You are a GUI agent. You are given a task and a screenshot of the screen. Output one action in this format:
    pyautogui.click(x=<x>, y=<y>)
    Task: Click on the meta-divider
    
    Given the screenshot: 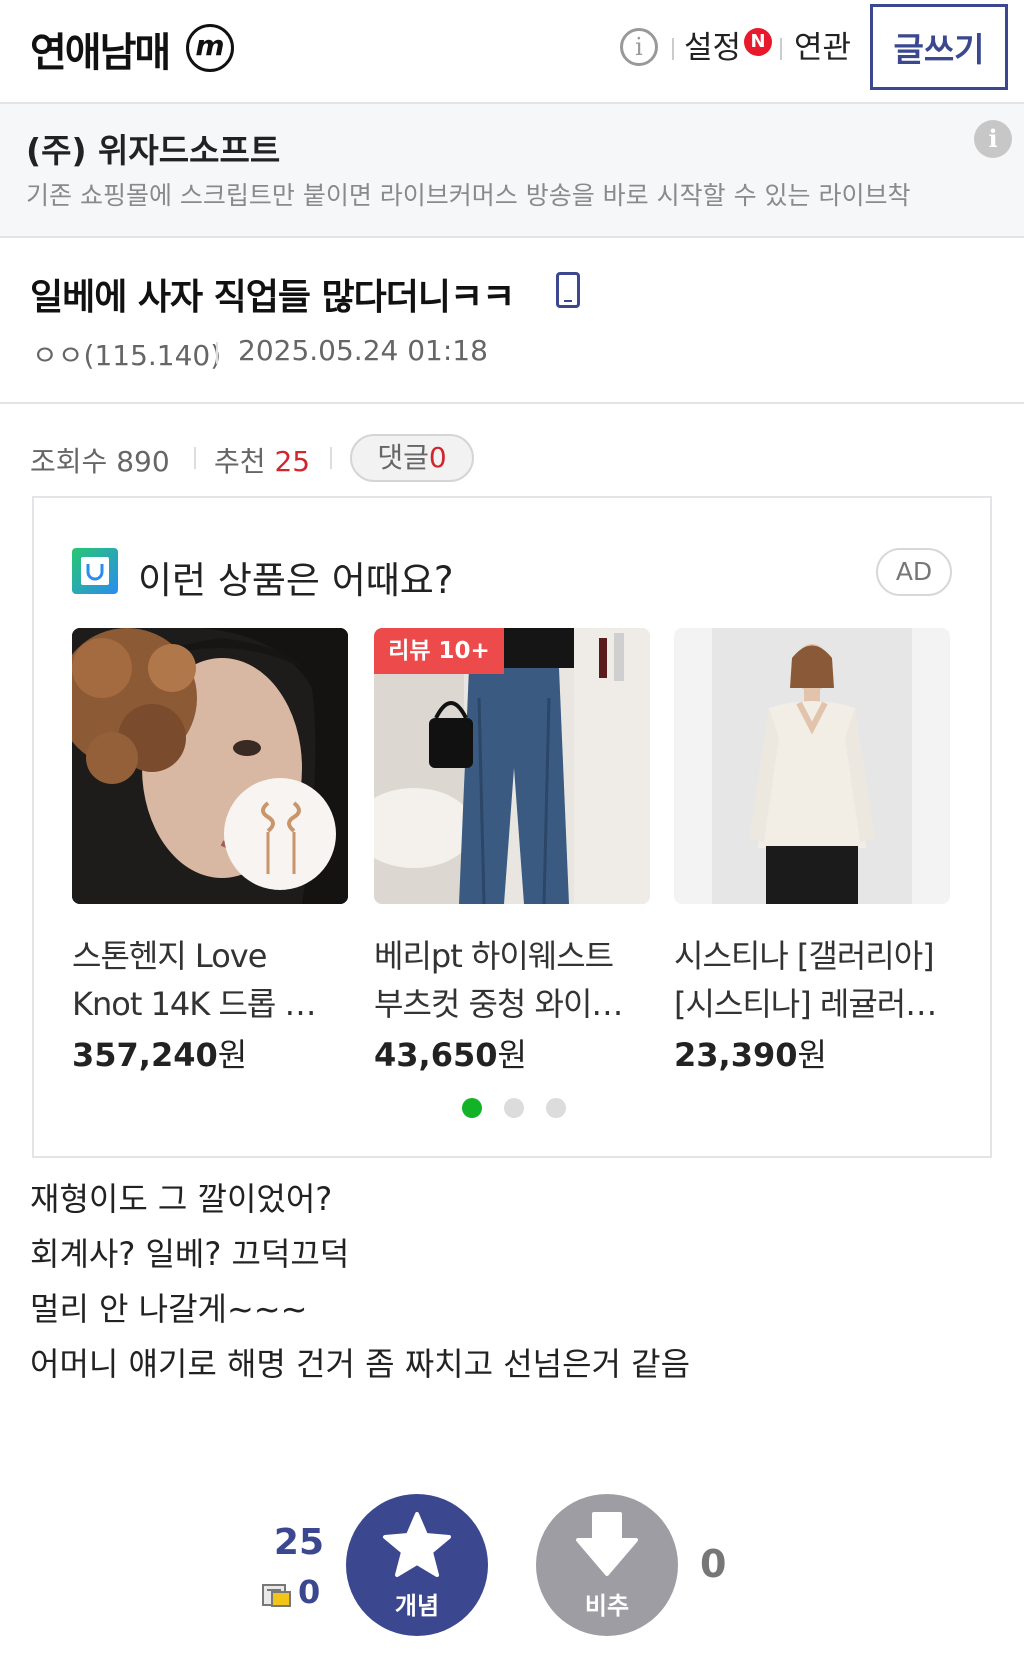 What is the action you would take?
    pyautogui.click(x=217, y=353)
    